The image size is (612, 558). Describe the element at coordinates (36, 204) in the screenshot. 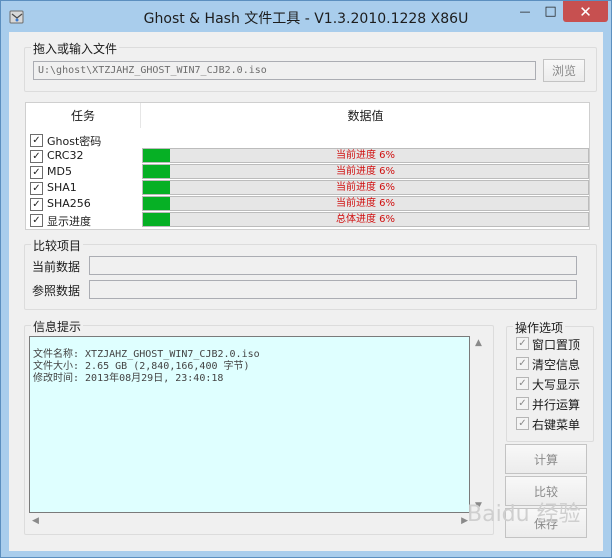

I see `checkbox-sha256: ✓` at that location.